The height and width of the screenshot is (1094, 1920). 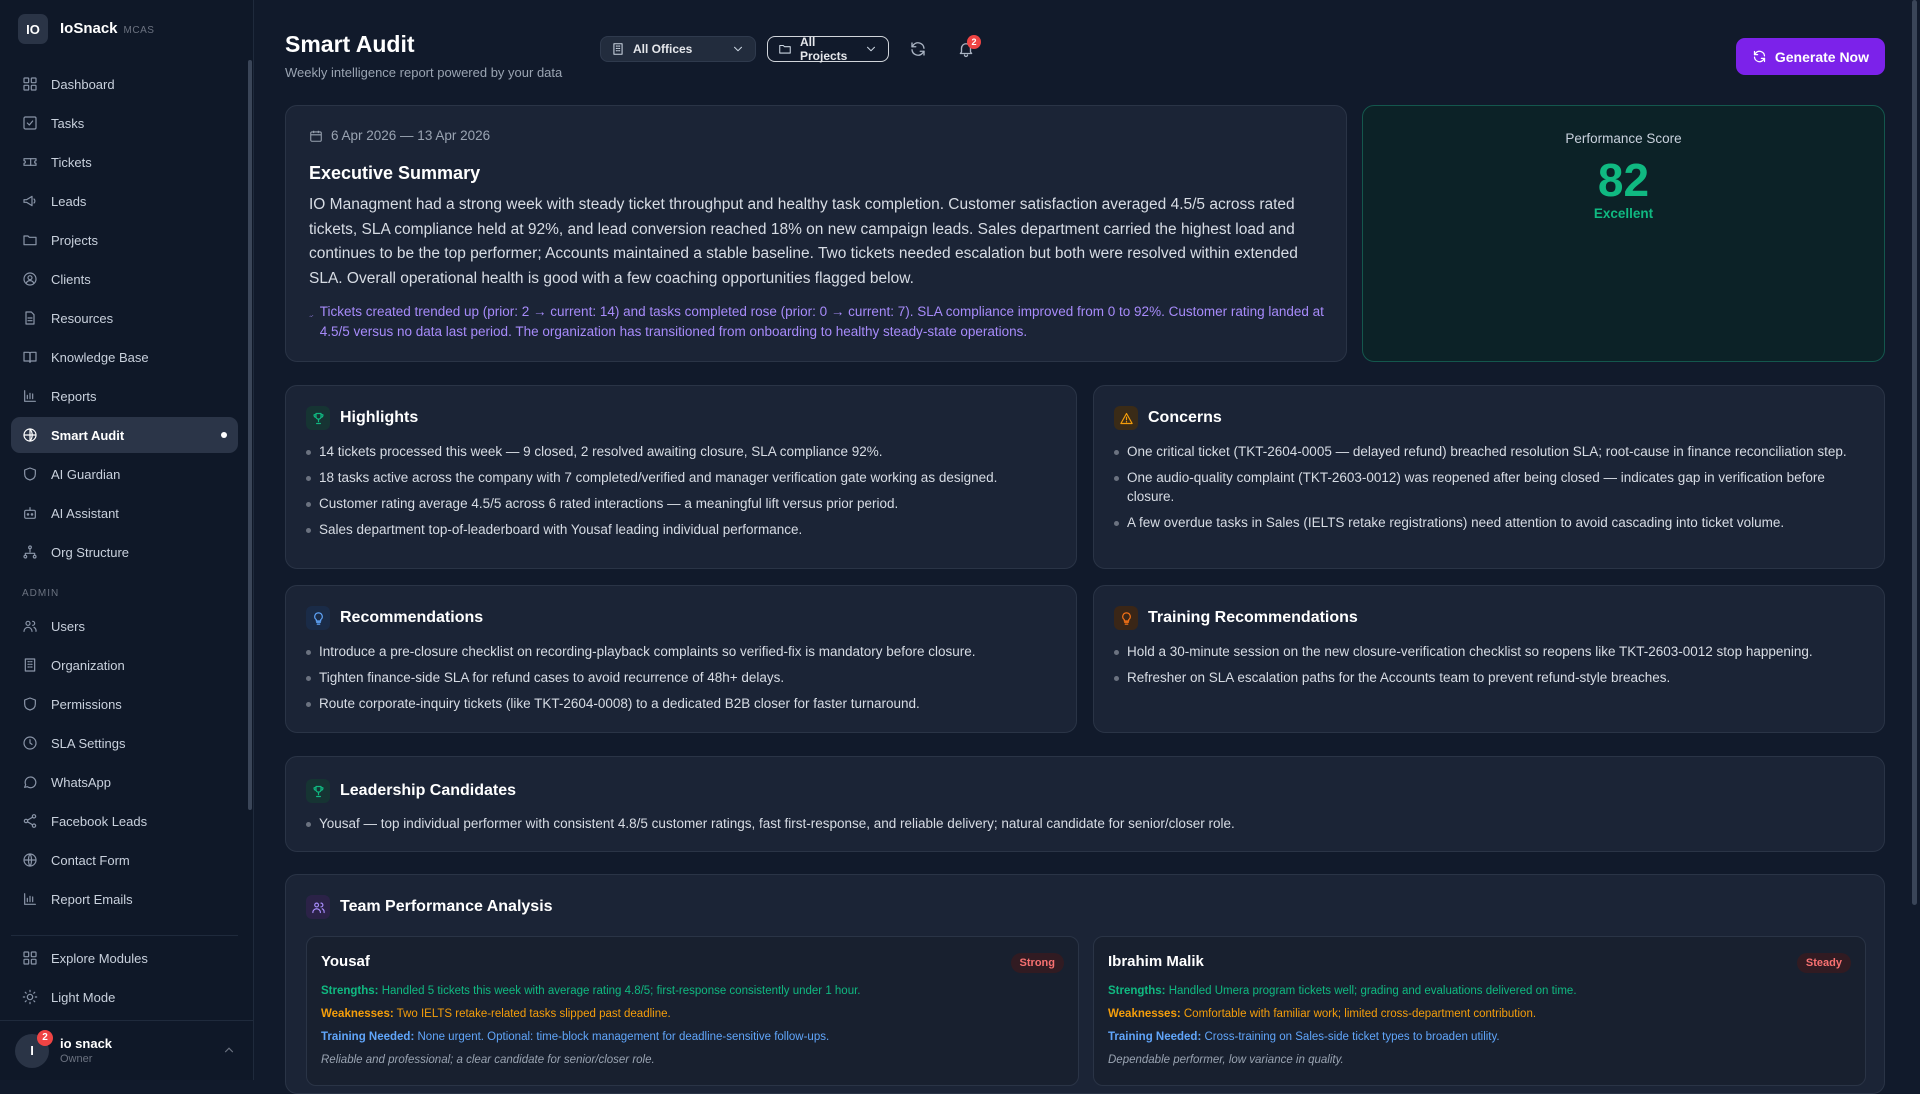 What do you see at coordinates (1185, 417) in the screenshot?
I see `concerns-title: Concerns` at bounding box center [1185, 417].